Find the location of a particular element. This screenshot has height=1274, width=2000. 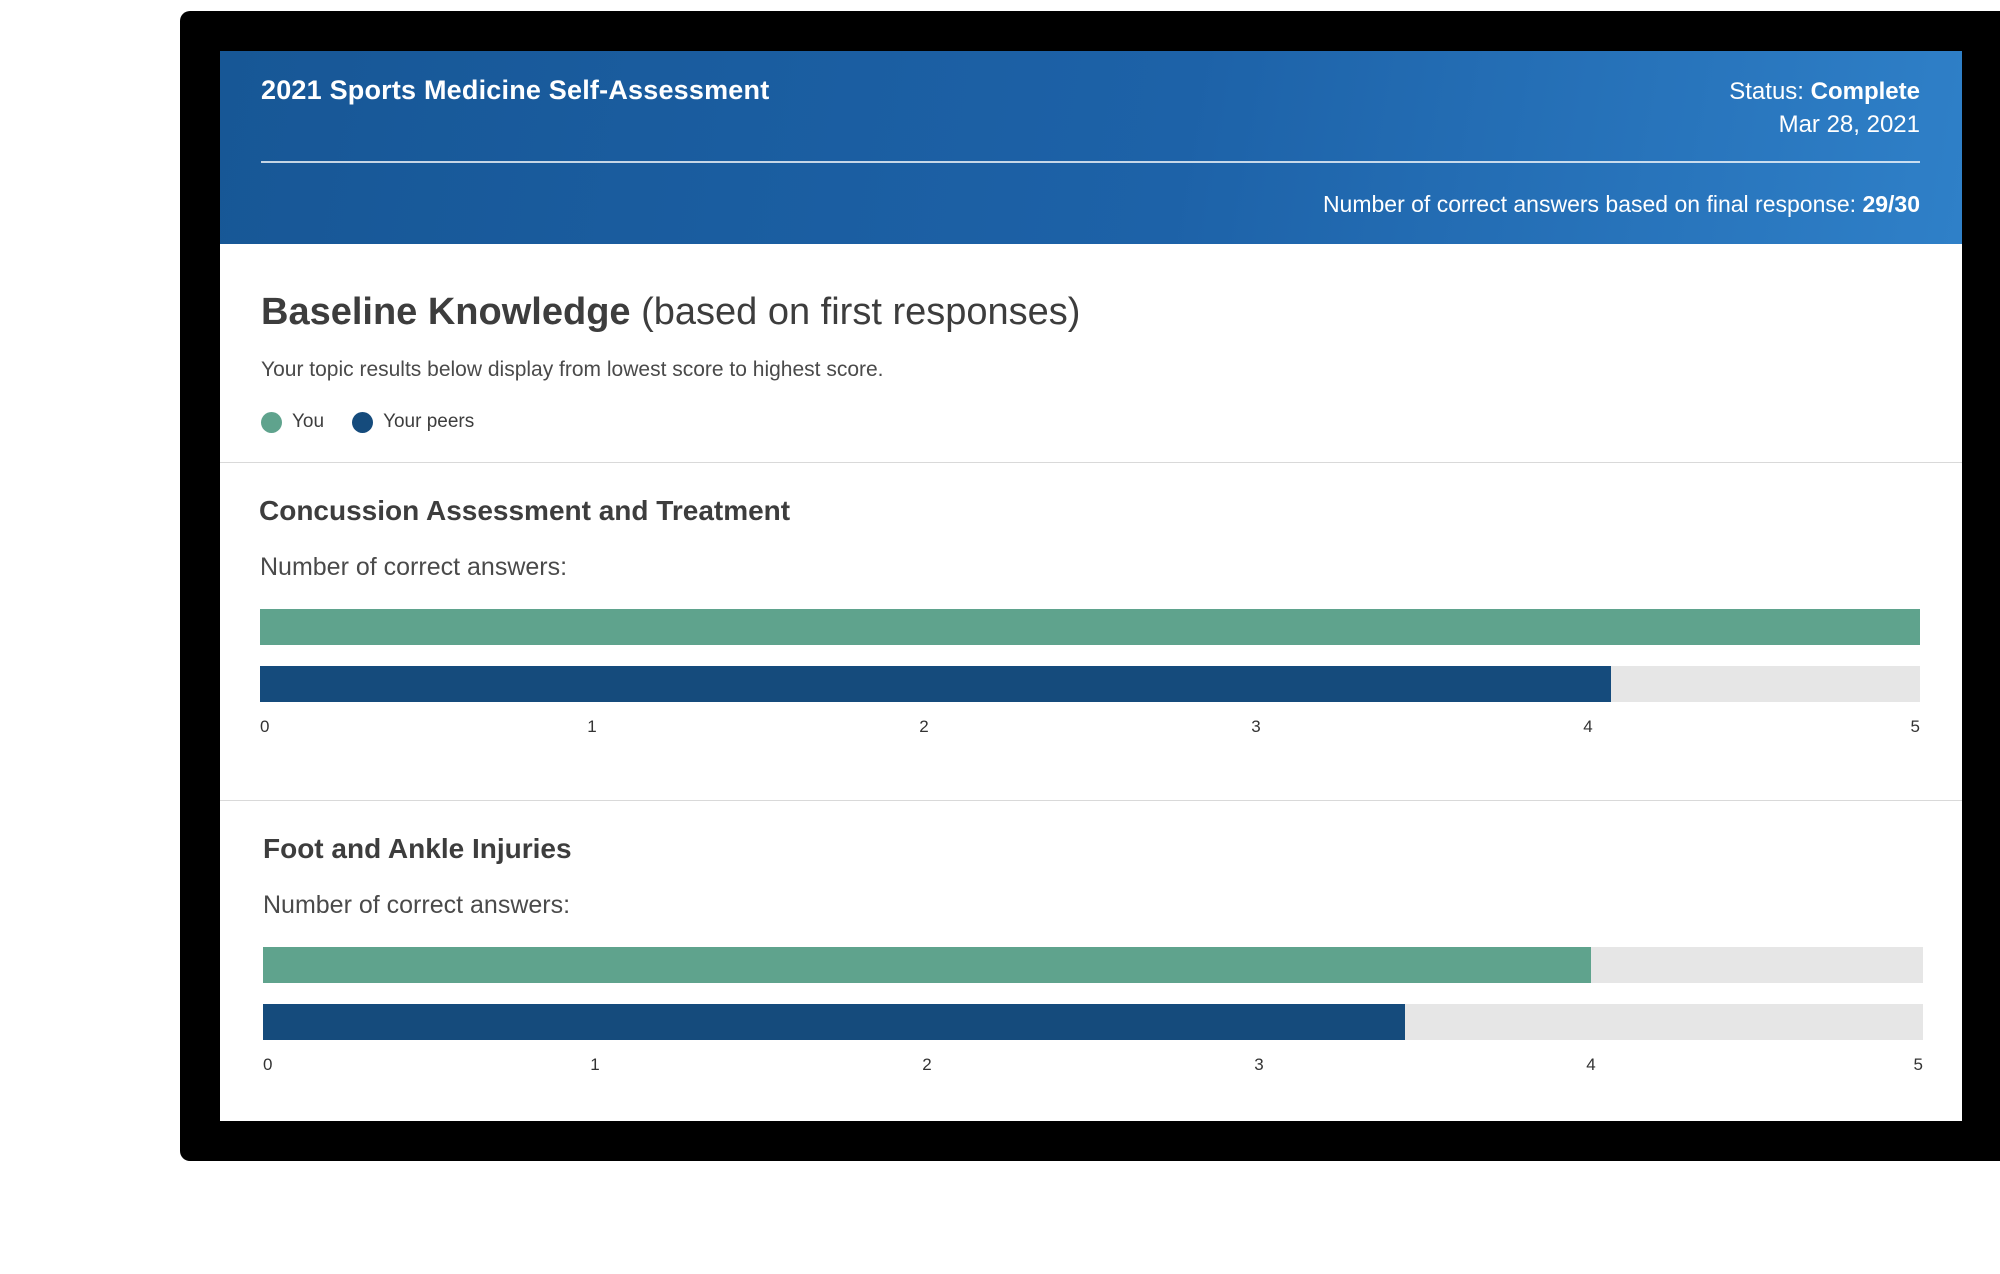

section-title-main: Baseline Knowledge is located at coordinates (446, 312).